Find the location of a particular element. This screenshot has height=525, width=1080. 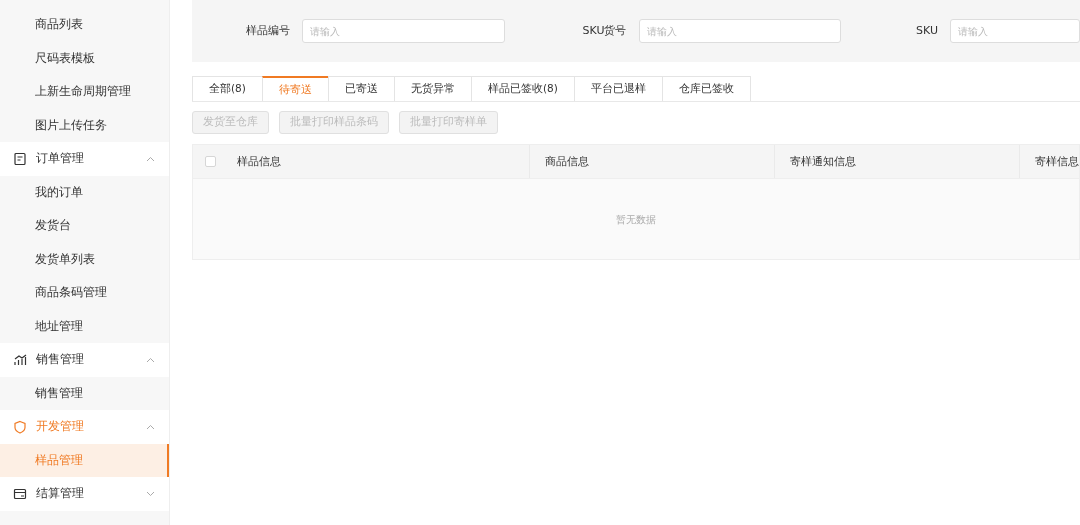

column-header: 寄样信息 is located at coordinates (1057, 161).